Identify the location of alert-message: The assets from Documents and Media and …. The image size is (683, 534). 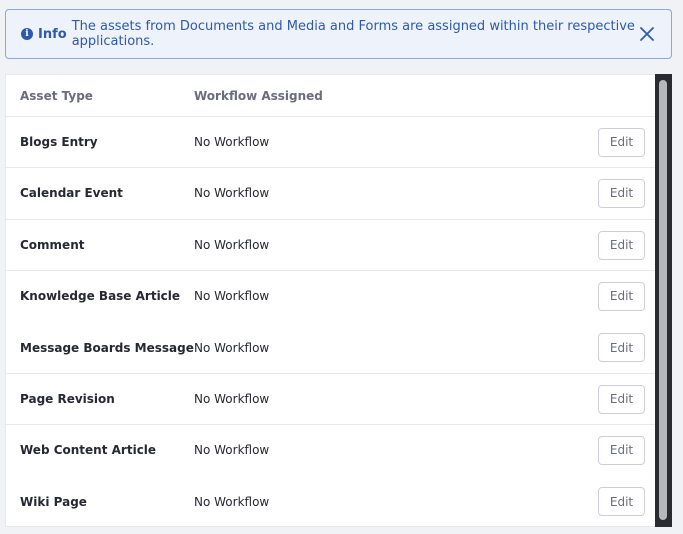
(353, 34).